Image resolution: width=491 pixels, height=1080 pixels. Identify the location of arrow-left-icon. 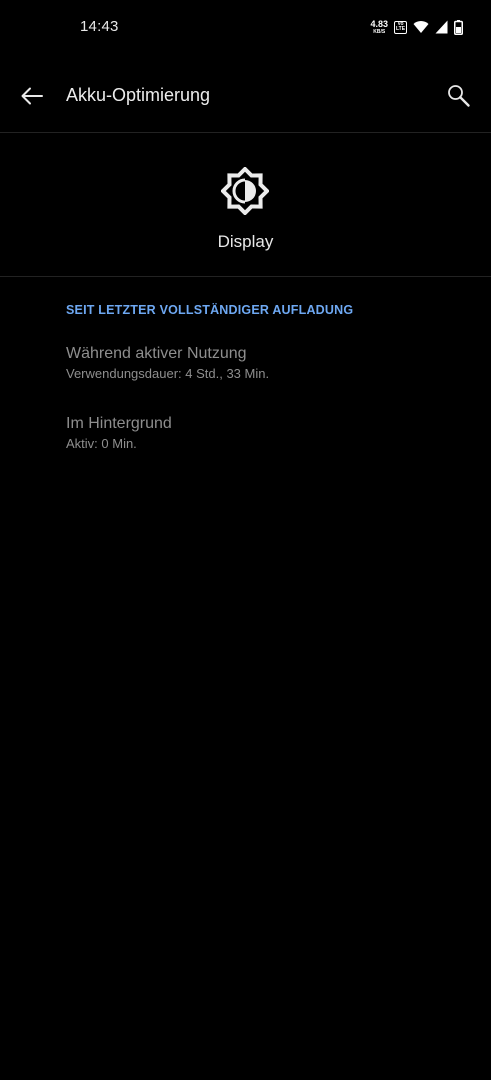
(32, 96).